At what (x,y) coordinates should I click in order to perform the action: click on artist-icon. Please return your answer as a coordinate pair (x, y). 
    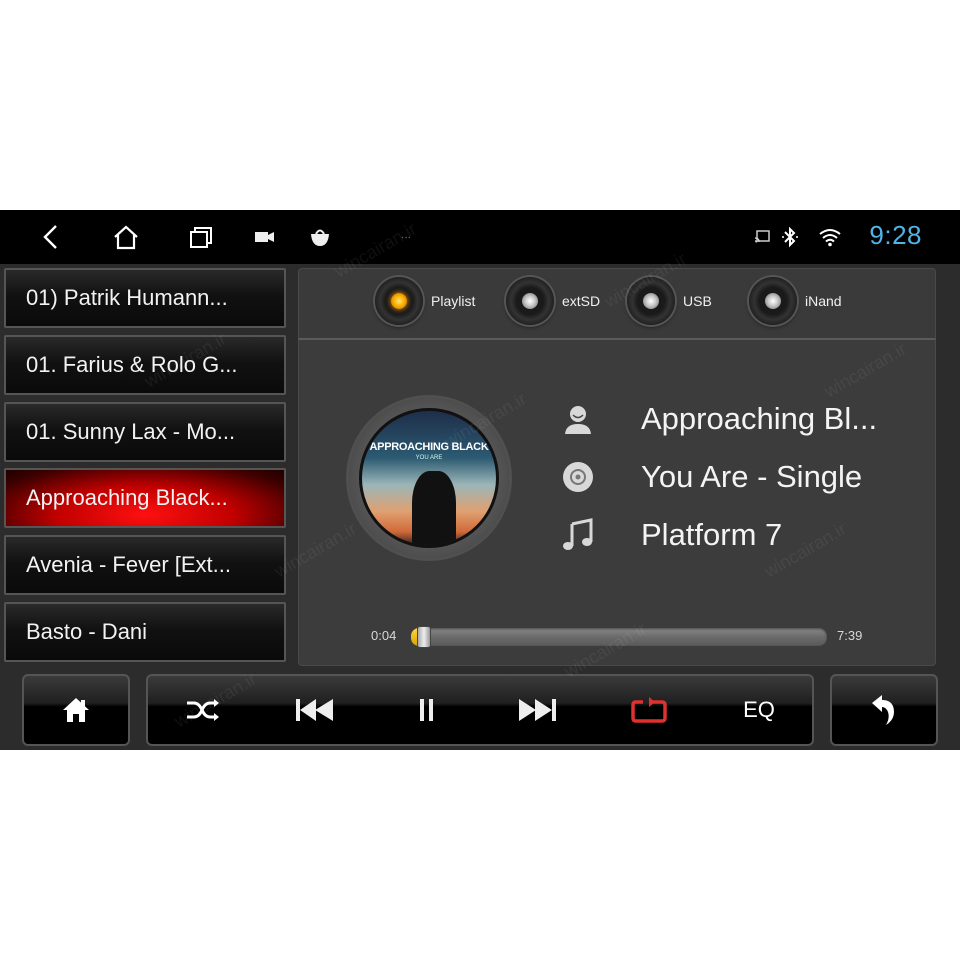
    Looking at the image, I should click on (578, 419).